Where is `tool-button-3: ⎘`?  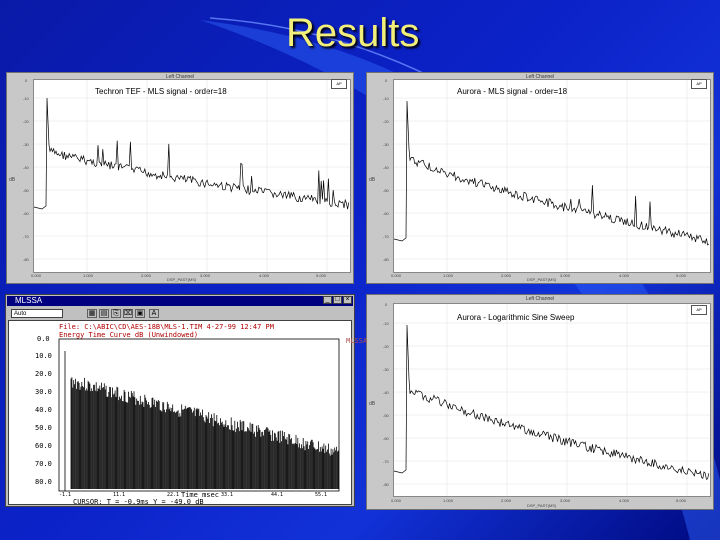
tool-button-3: ⎘ is located at coordinates (116, 313).